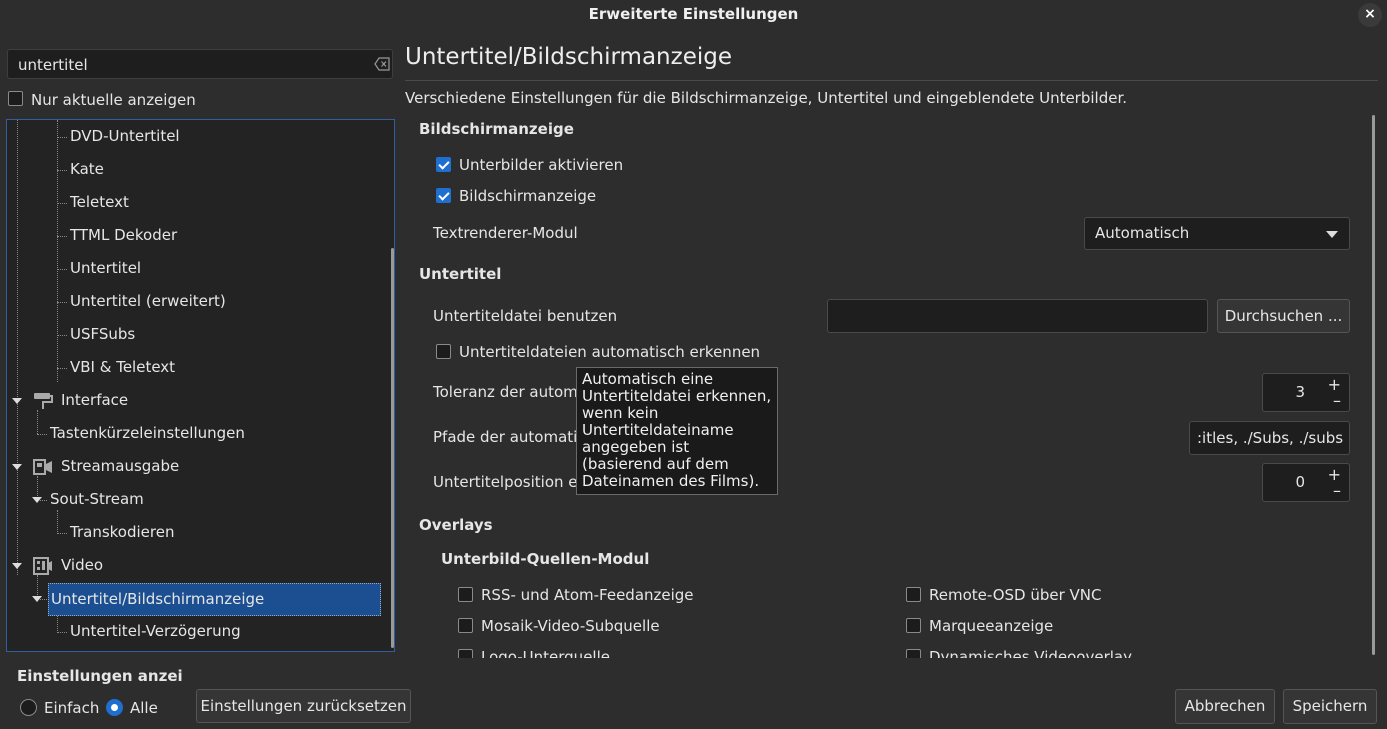  I want to click on position-label: Untertitelposition erz, so click(512, 482).